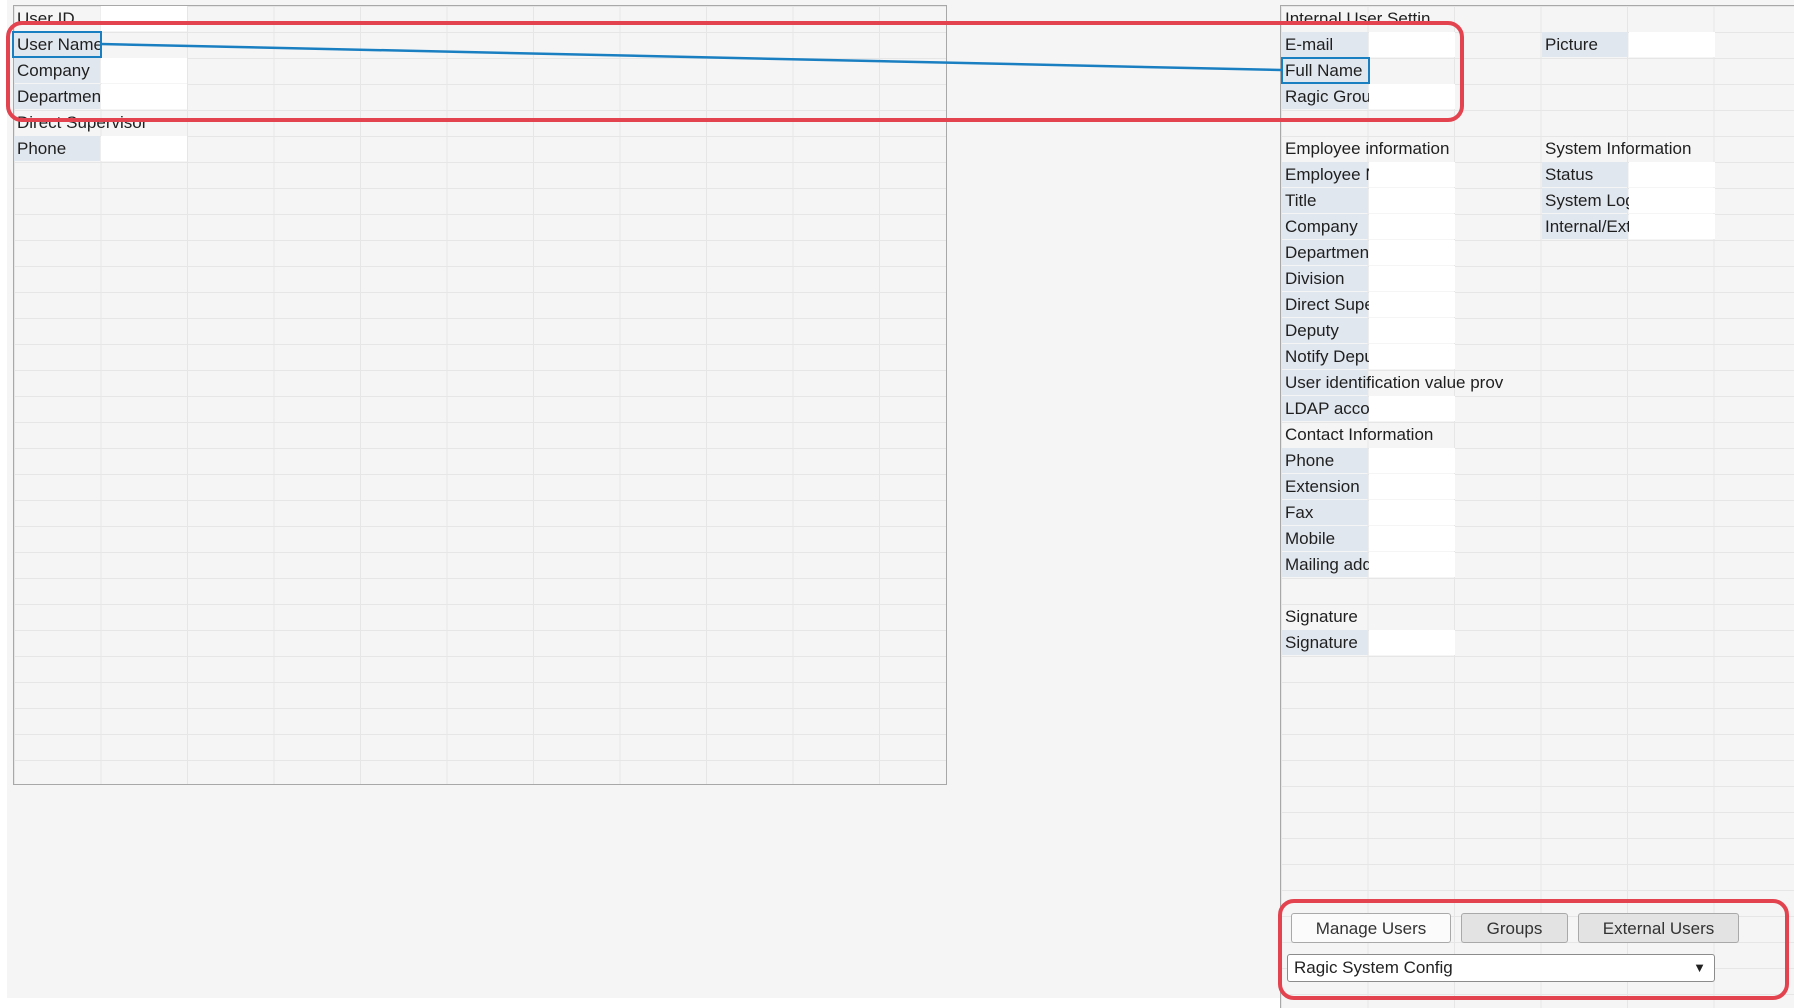 Image resolution: width=1794 pixels, height=1008 pixels. Describe the element at coordinates (735, 71) in the screenshot. I see `highlight-box-field-mapping` at that location.